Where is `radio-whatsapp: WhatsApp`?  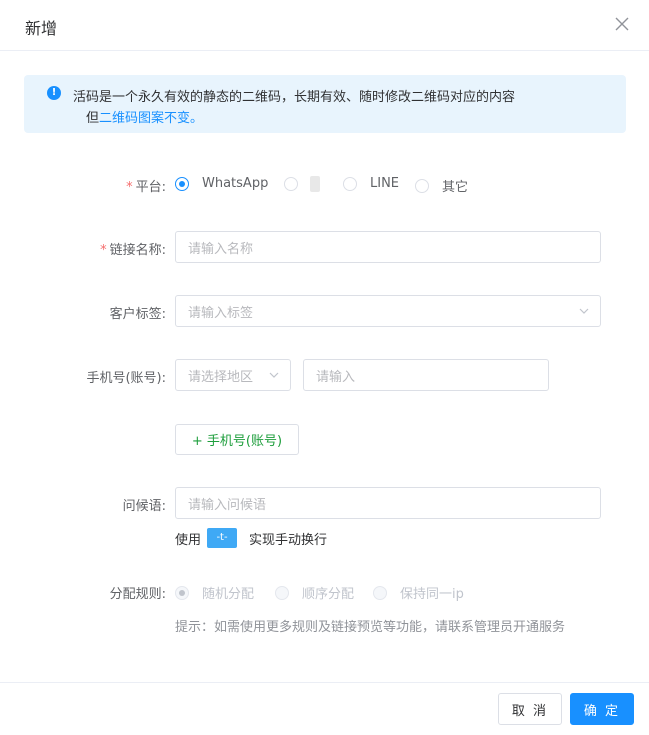 radio-whatsapp: WhatsApp is located at coordinates (221, 183).